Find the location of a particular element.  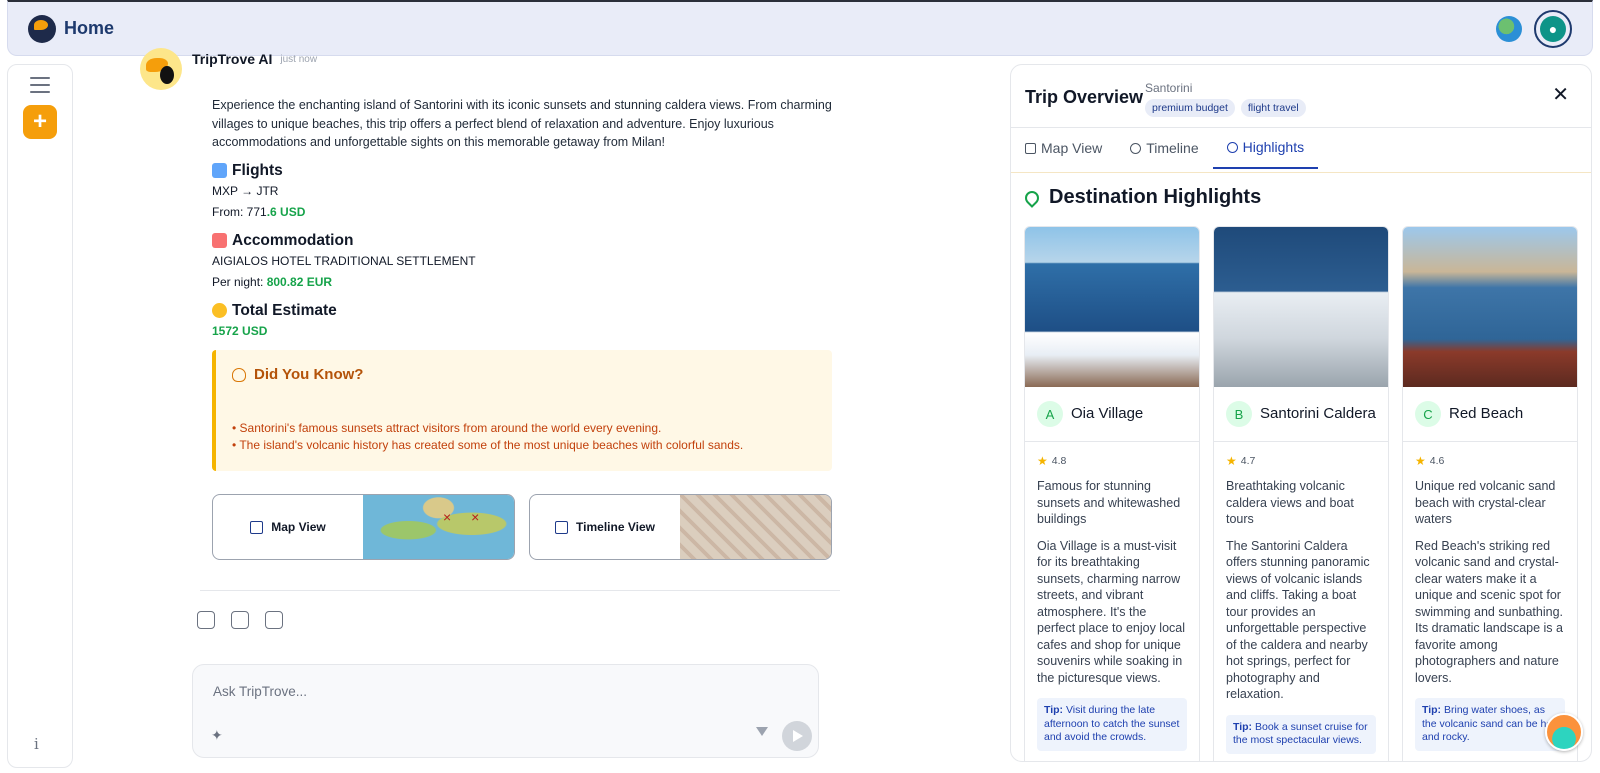

user-menu-button: ● is located at coordinates (1553, 28).